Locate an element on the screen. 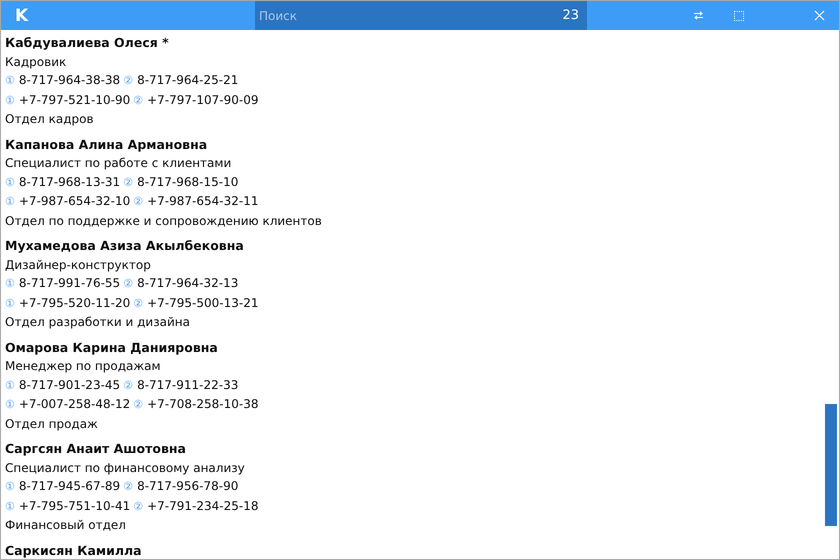 The height and width of the screenshot is (560, 840). phone-number: +7-797-521-10-90 is located at coordinates (74, 99).